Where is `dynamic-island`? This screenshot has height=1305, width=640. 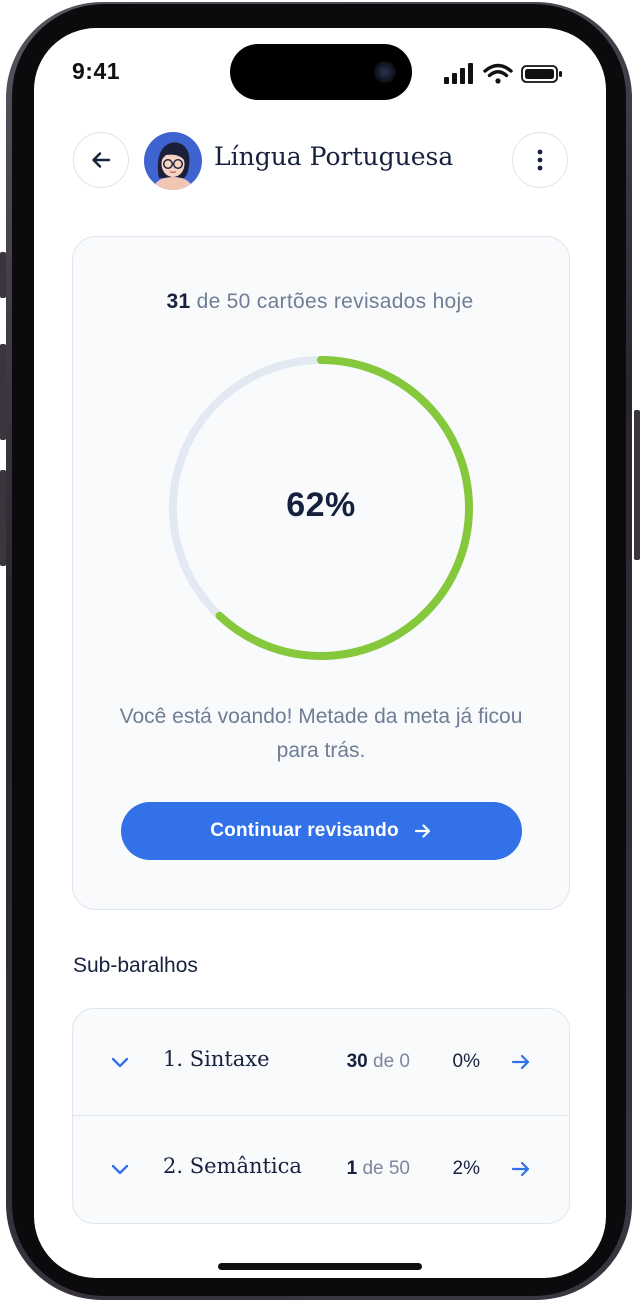 dynamic-island is located at coordinates (321, 72).